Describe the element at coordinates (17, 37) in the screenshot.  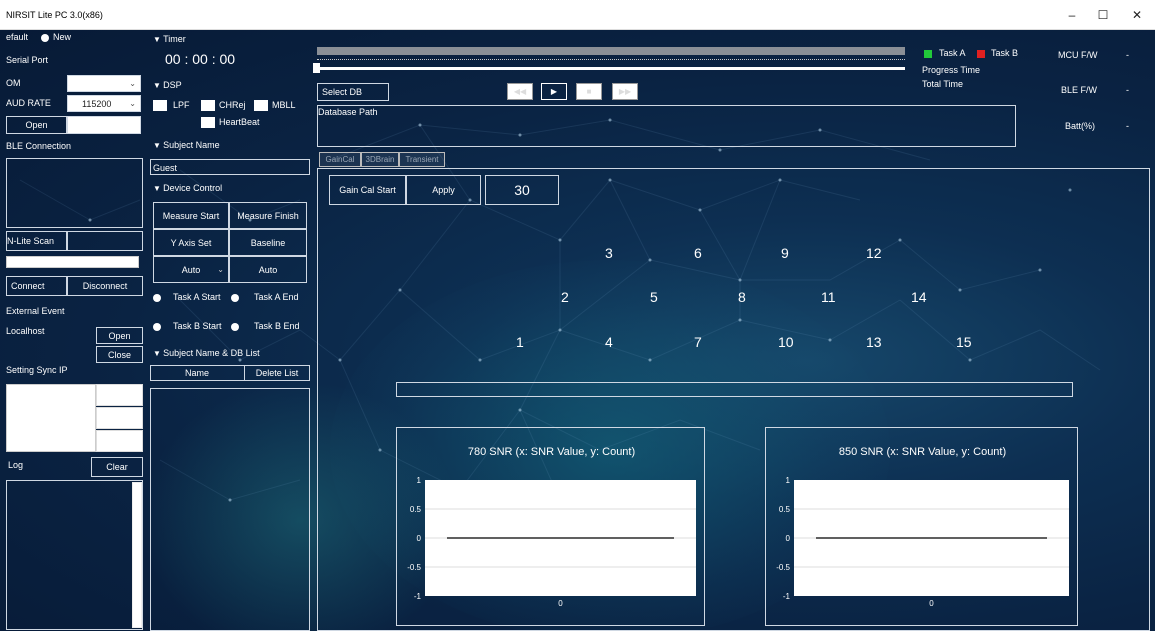
I see `mode-default-label: efault` at that location.